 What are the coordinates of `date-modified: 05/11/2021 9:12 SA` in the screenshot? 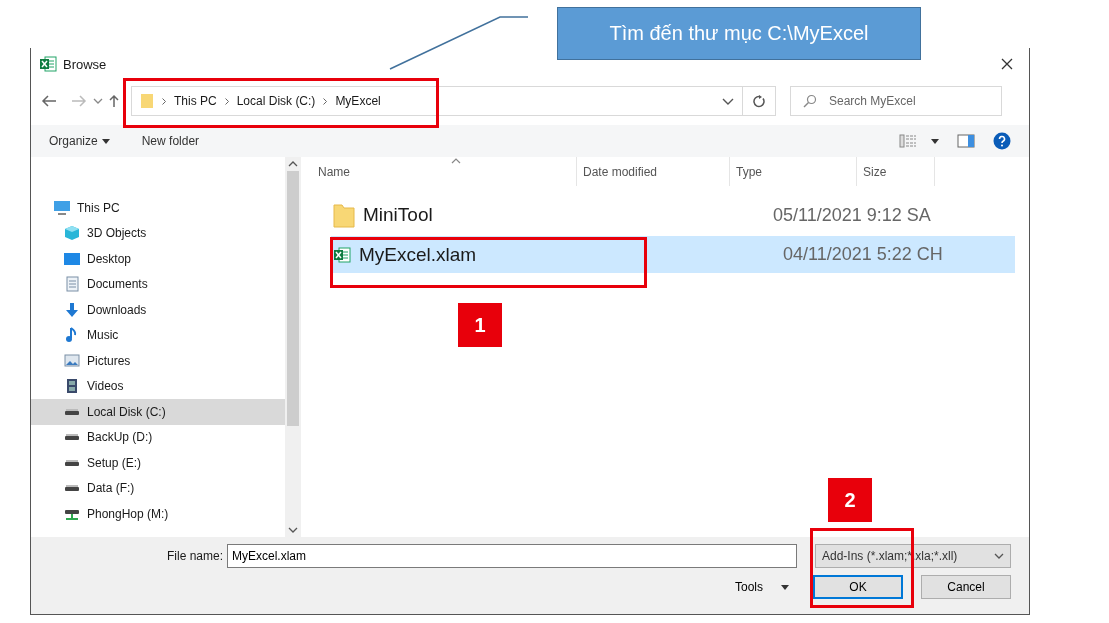 It's located at (852, 215).